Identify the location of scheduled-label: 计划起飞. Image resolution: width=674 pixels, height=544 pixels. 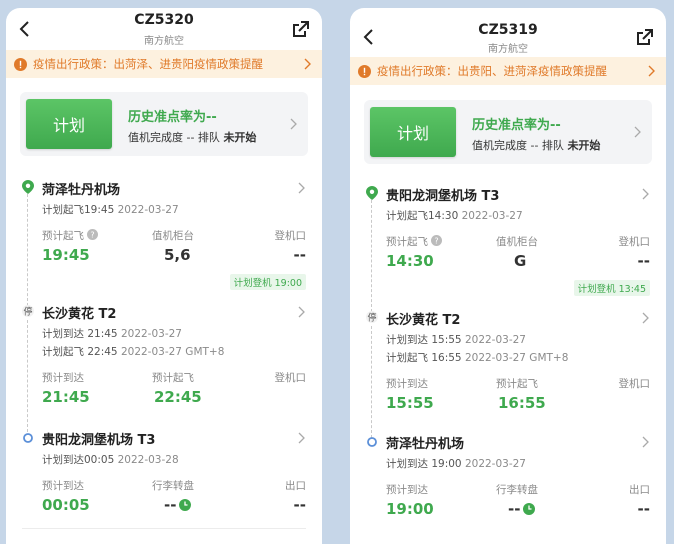
(63, 210).